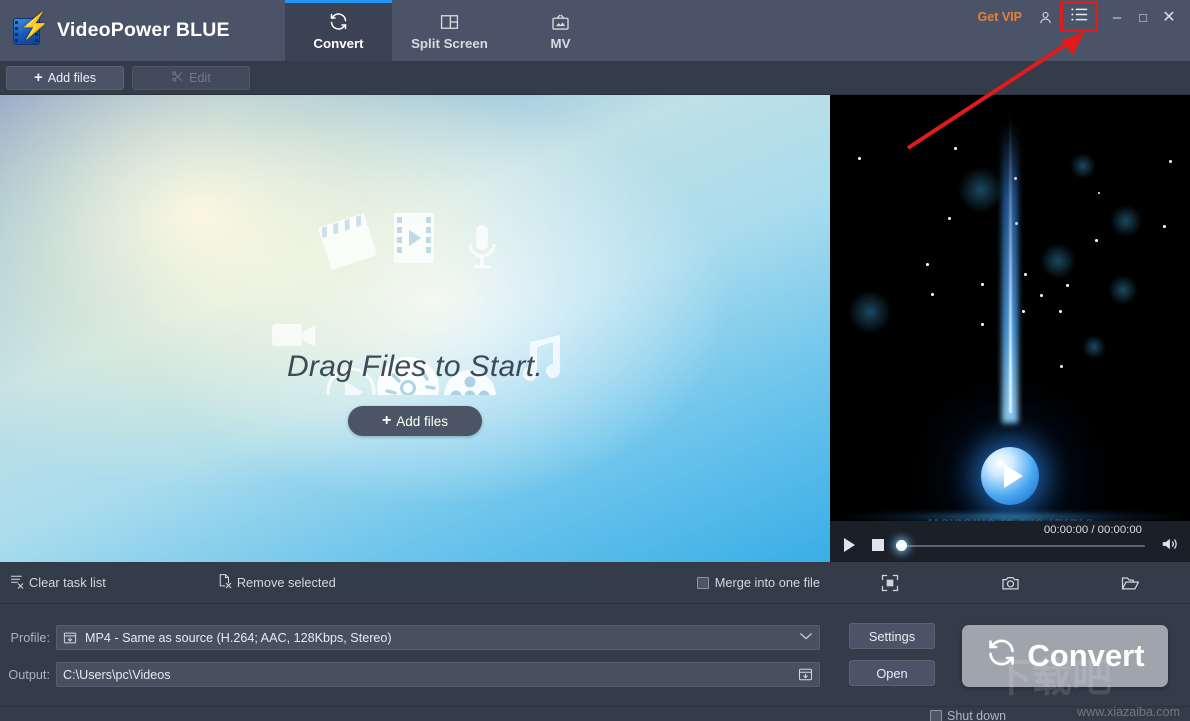  I want to click on play-icon, so click(849, 545).